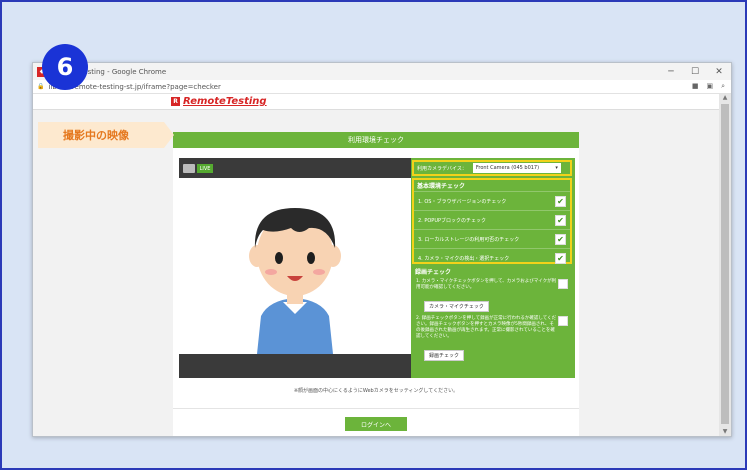  I want to click on step-number-badge: 6, so click(65, 67).